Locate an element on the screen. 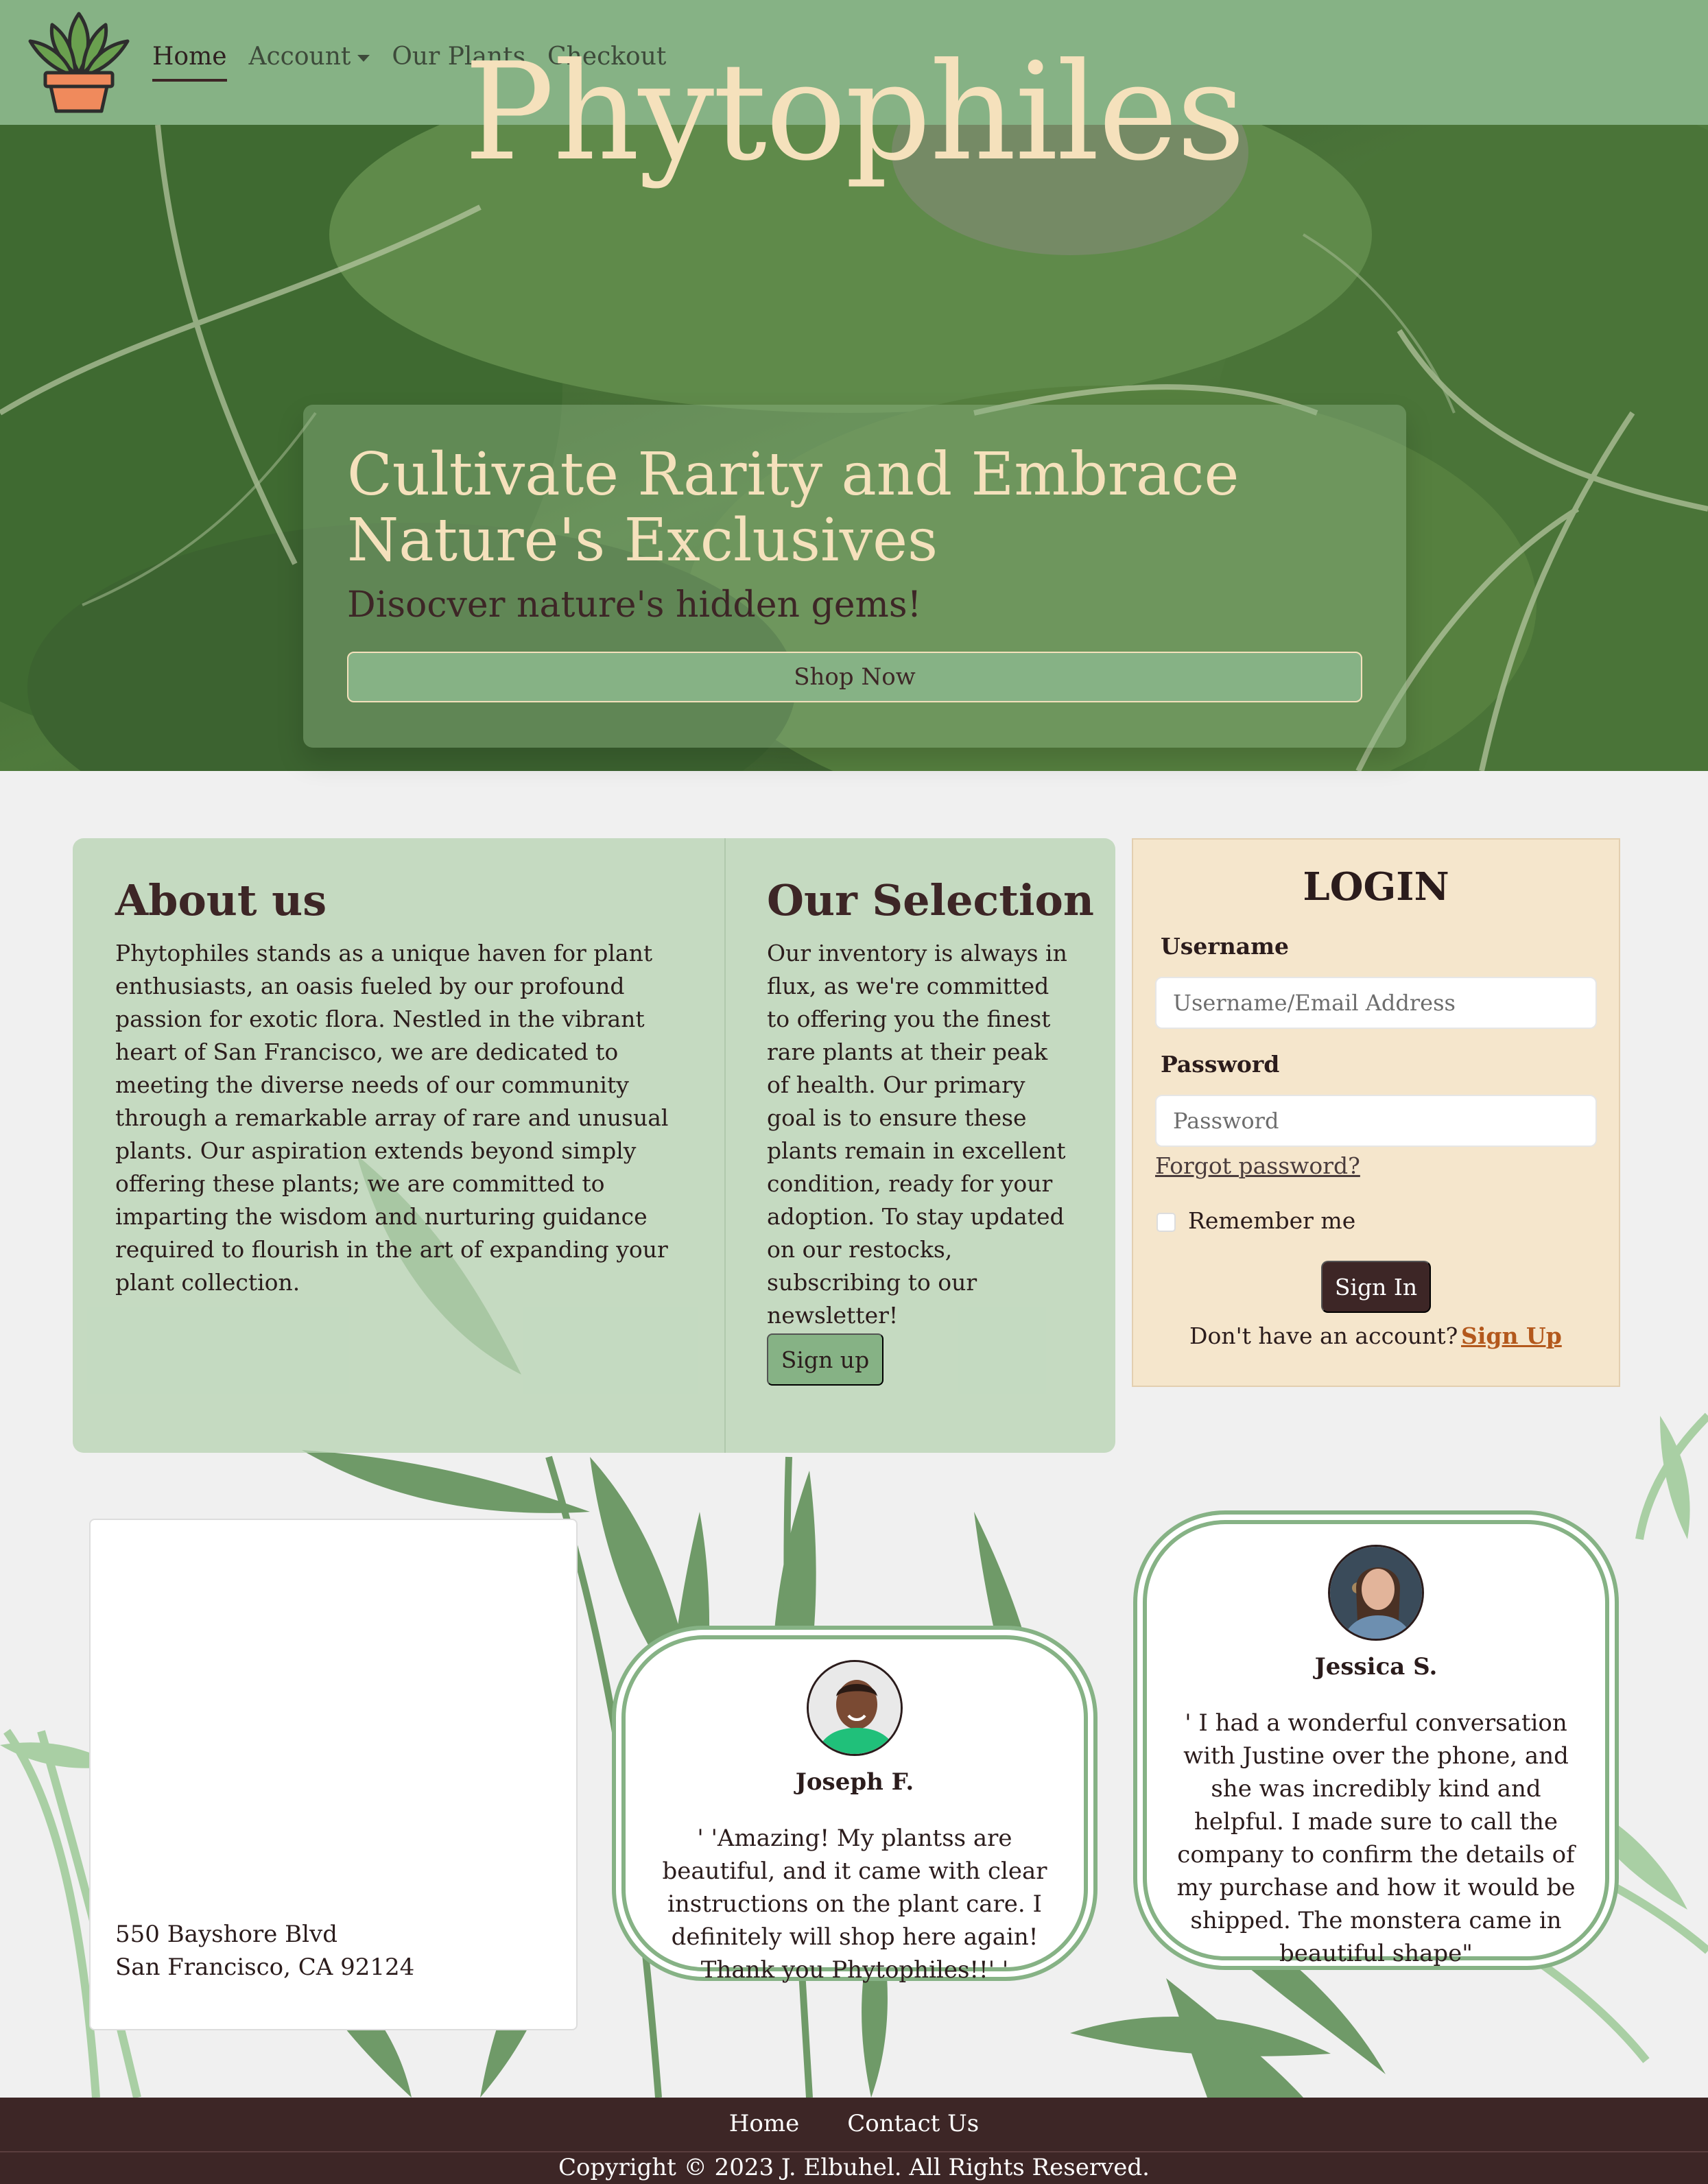  testimonial-name: Joseph F. is located at coordinates (854, 1782).